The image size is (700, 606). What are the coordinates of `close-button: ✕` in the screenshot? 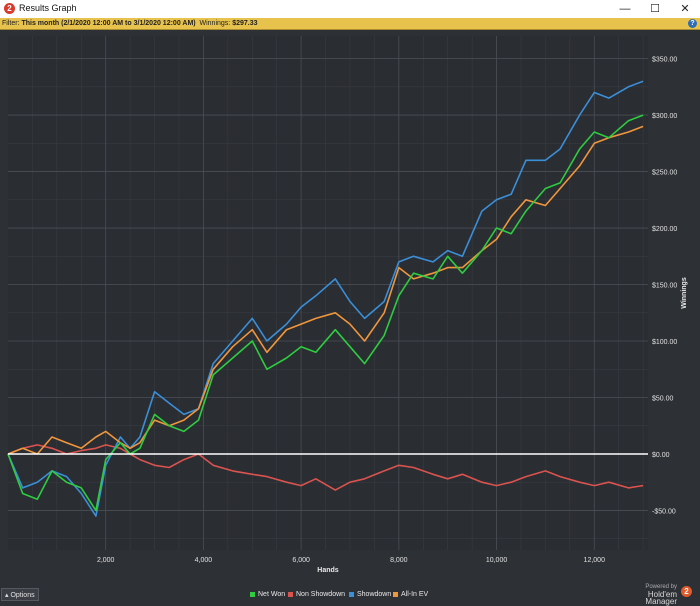 It's located at (685, 9).